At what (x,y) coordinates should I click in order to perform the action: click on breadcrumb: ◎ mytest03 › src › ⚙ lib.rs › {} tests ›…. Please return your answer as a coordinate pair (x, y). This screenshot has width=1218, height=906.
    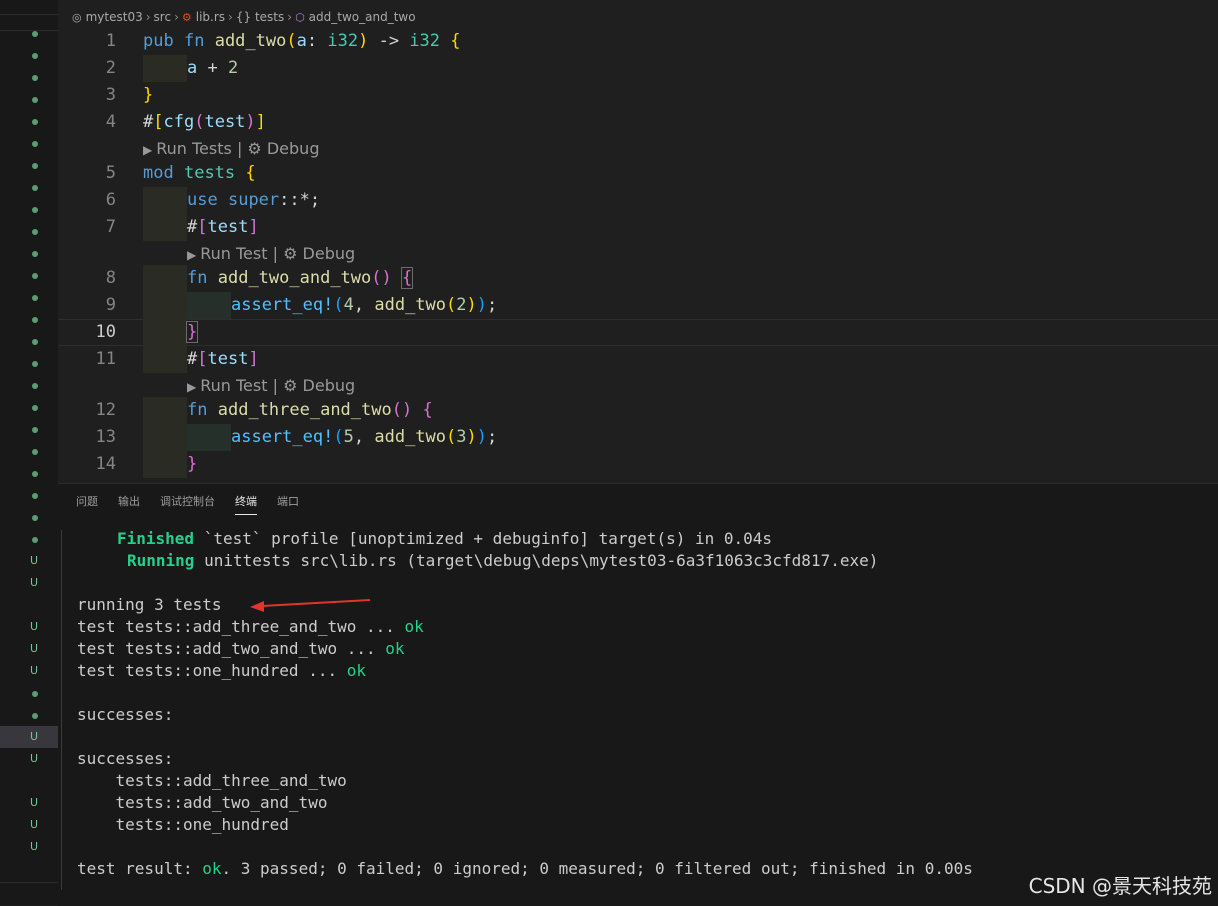
    Looking at the image, I should click on (244, 17).